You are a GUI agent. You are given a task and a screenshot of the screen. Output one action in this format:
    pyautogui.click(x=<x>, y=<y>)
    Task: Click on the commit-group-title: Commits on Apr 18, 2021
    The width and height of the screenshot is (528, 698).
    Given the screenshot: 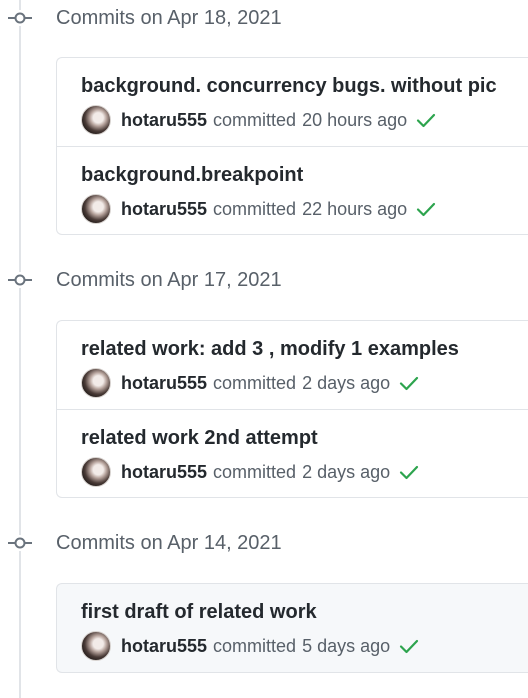 What is the action you would take?
    pyautogui.click(x=169, y=18)
    